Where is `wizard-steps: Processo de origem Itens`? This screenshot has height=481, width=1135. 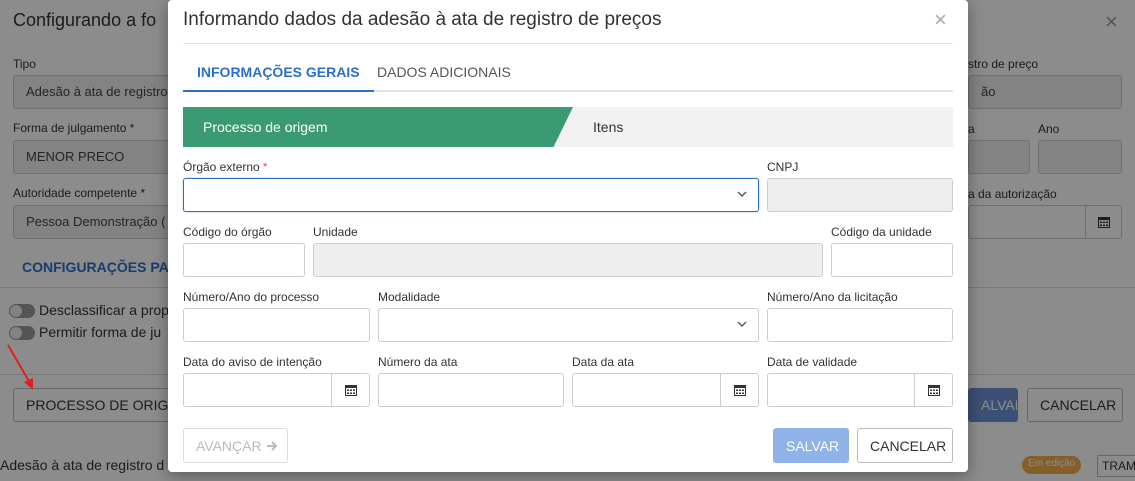 wizard-steps: Processo de origem Itens is located at coordinates (568, 127).